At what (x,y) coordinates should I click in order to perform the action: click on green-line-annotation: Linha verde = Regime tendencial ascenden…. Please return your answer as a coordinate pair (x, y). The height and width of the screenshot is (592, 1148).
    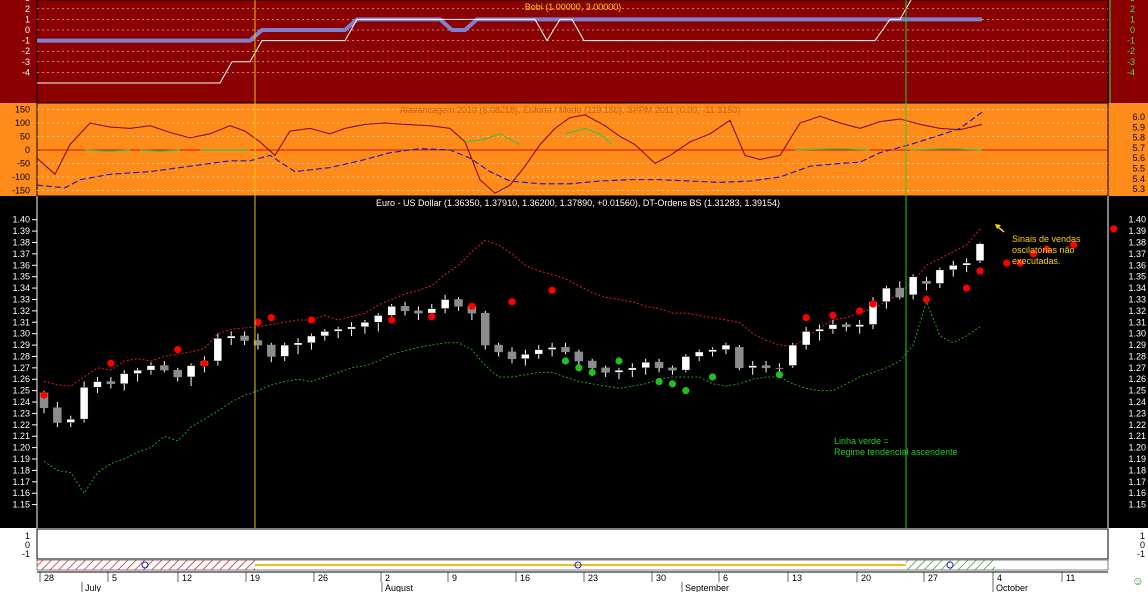
    Looking at the image, I should click on (896, 446).